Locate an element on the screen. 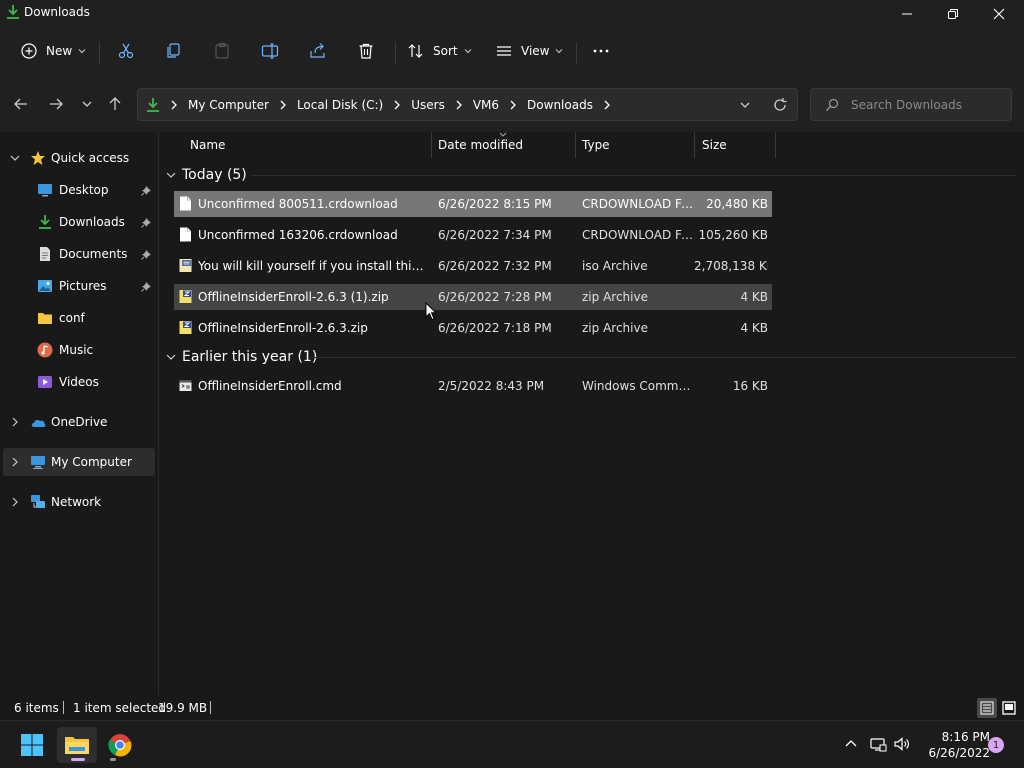  paste-button is located at coordinates (222, 51).